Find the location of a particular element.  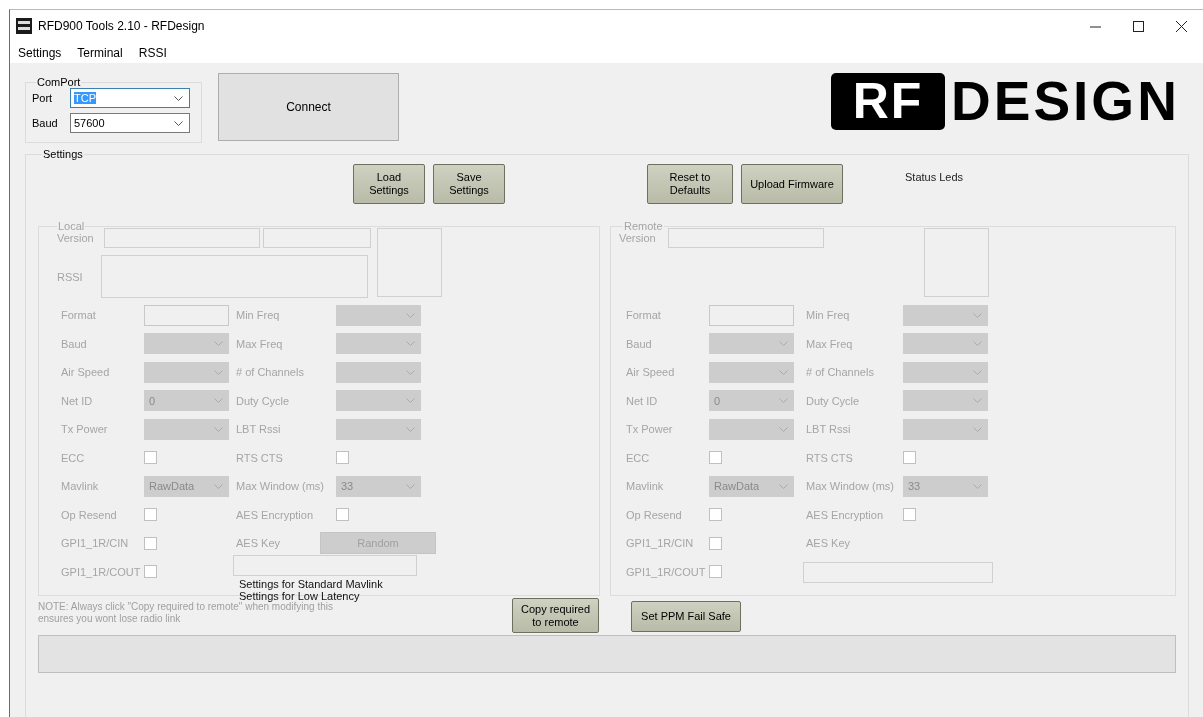

logo-badge: RF is located at coordinates (888, 101).